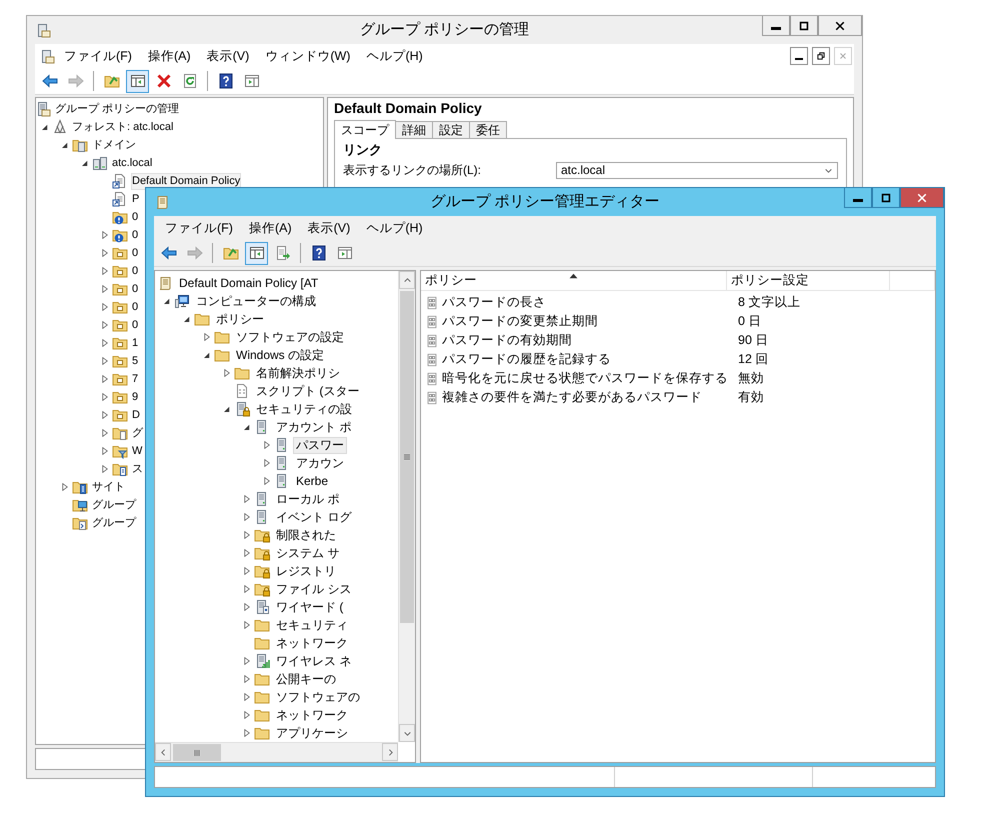  I want to click on policy-setting: 90 日, so click(753, 341).